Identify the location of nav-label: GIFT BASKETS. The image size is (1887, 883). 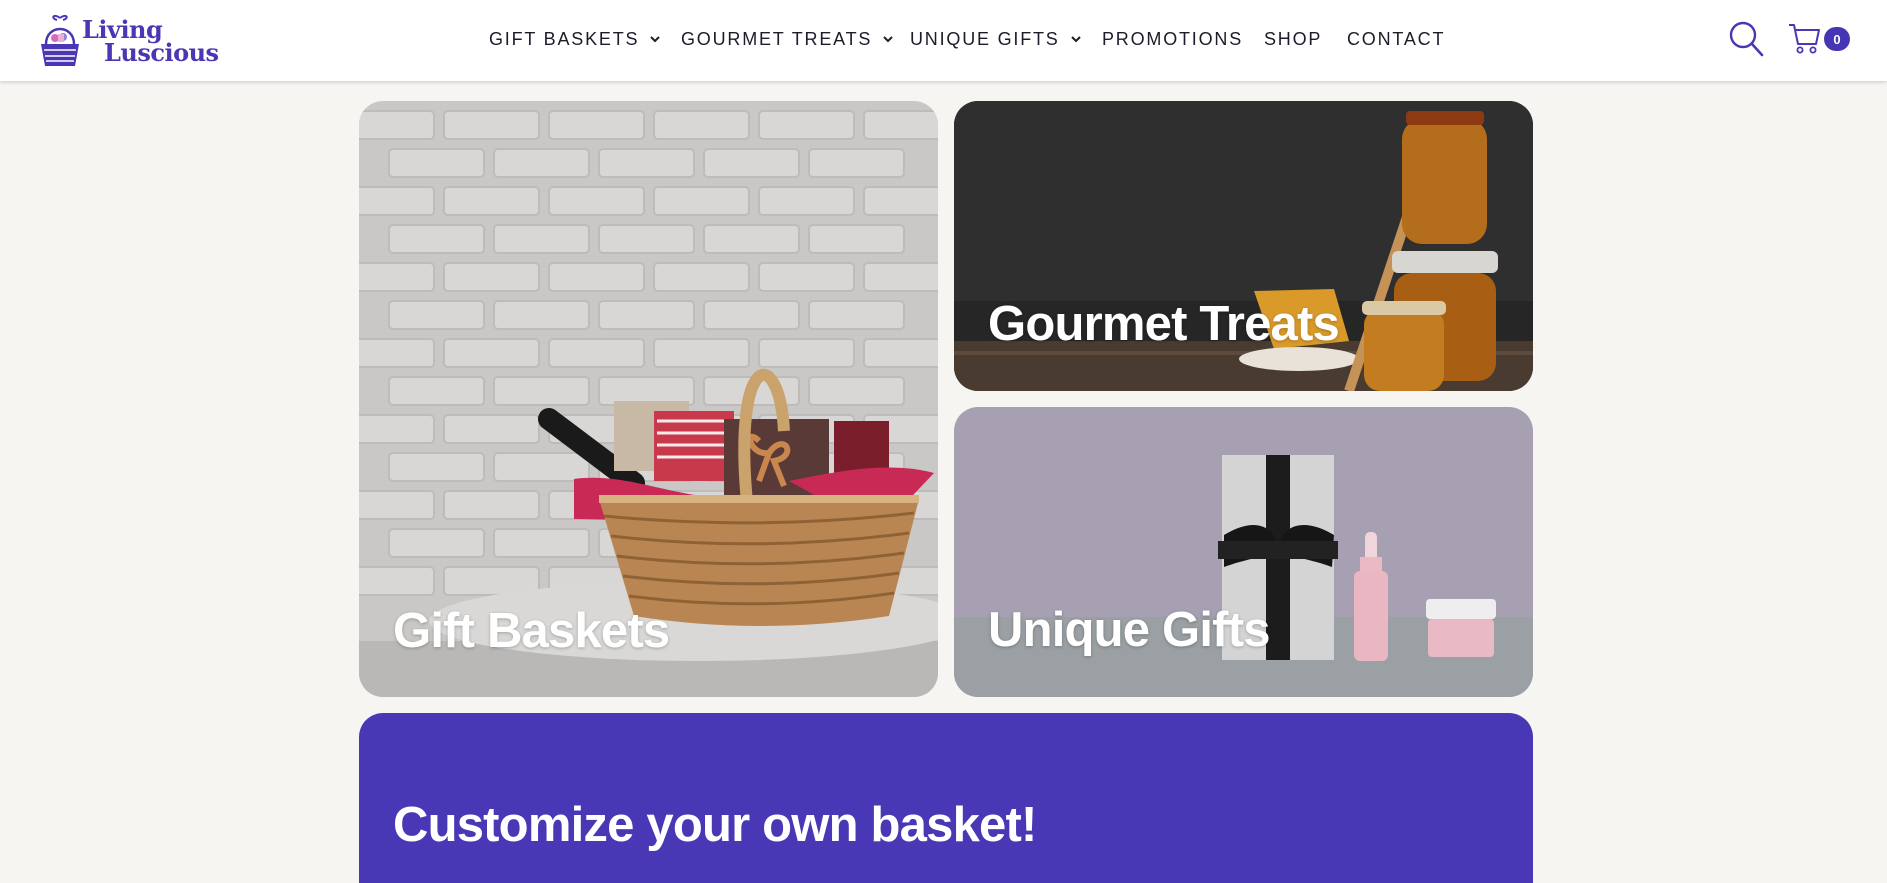
(564, 38).